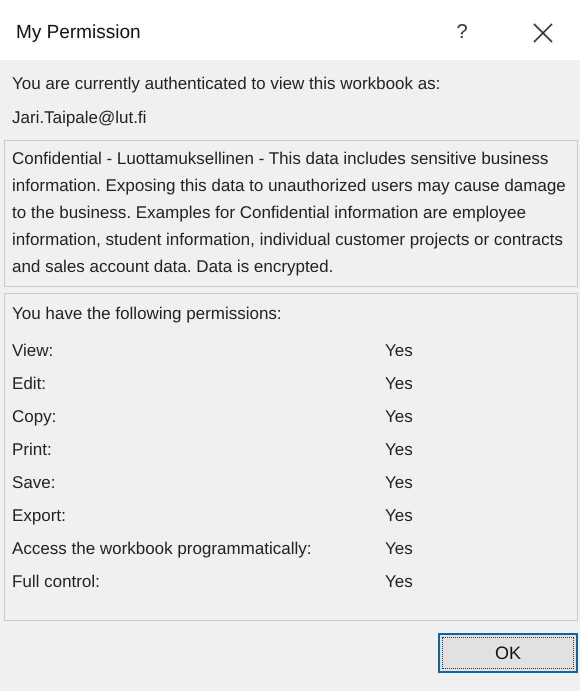 The height and width of the screenshot is (691, 580). Describe the element at coordinates (56, 582) in the screenshot. I see `permission-label: Full control:` at that location.